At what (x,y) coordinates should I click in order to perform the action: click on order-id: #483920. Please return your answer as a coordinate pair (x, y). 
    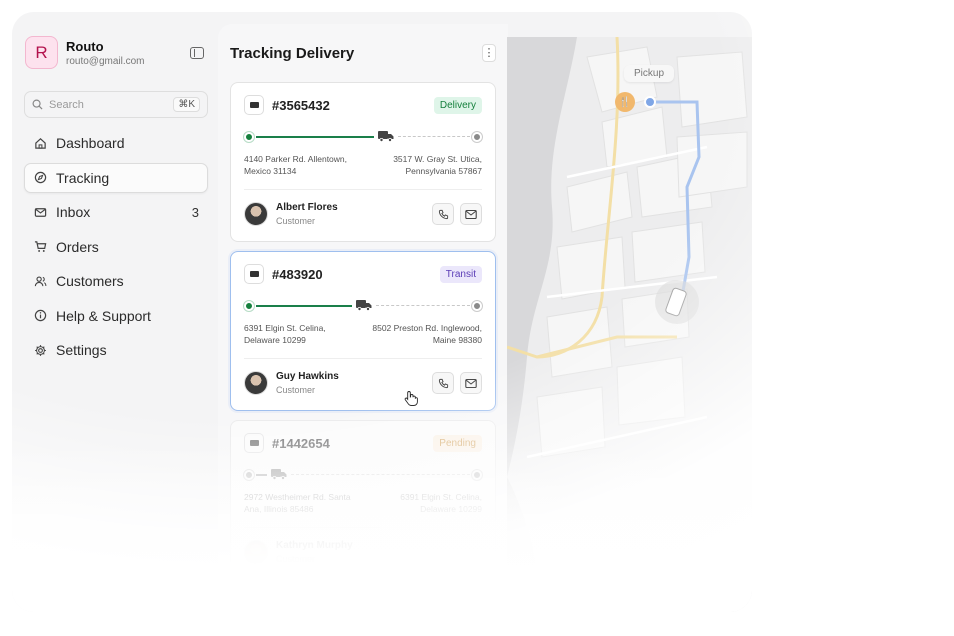
    Looking at the image, I should click on (297, 274).